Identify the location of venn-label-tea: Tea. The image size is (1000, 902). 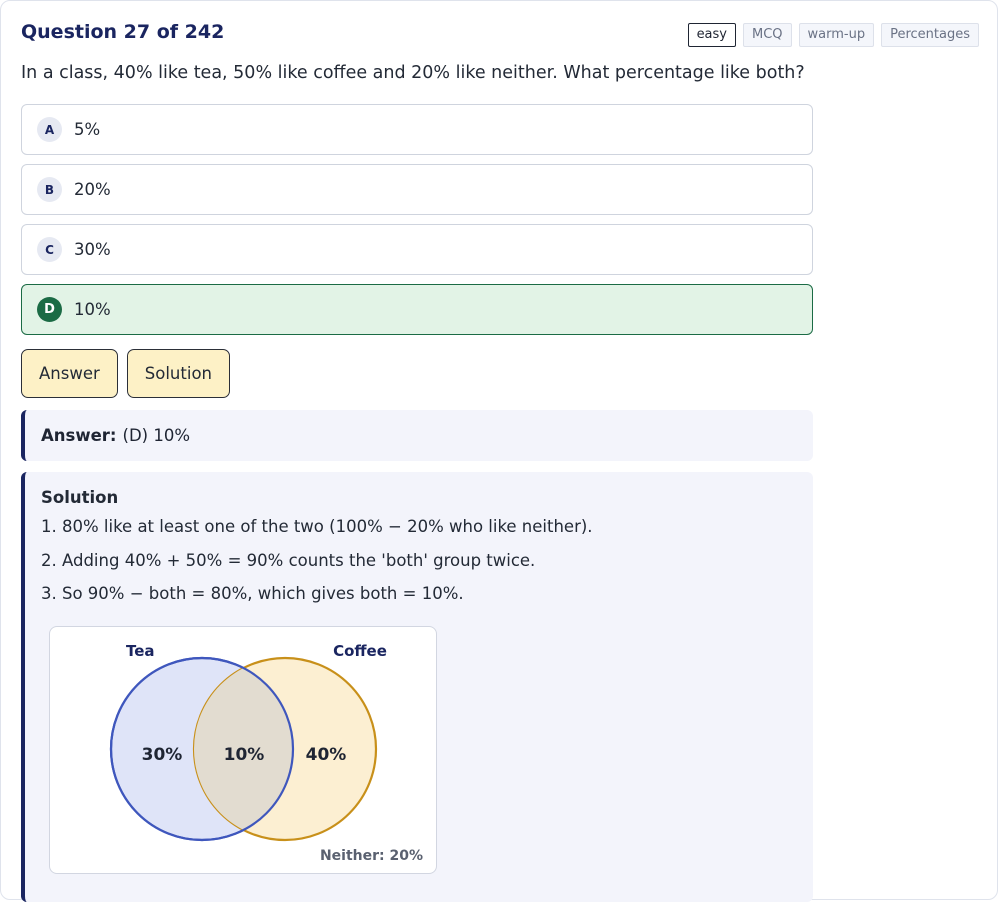
(140, 651).